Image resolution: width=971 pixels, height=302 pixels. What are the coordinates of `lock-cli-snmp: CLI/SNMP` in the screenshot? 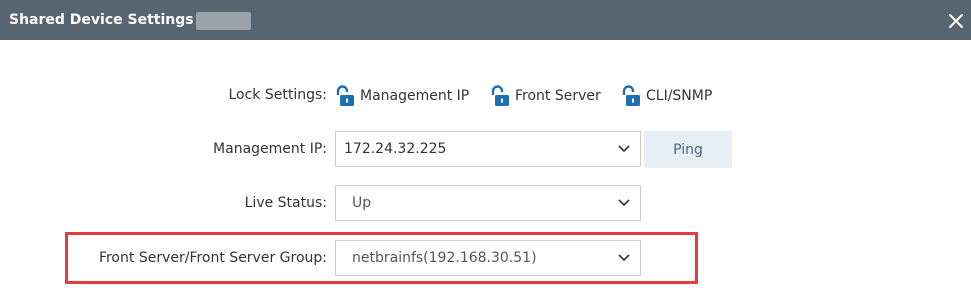 It's located at (666, 96).